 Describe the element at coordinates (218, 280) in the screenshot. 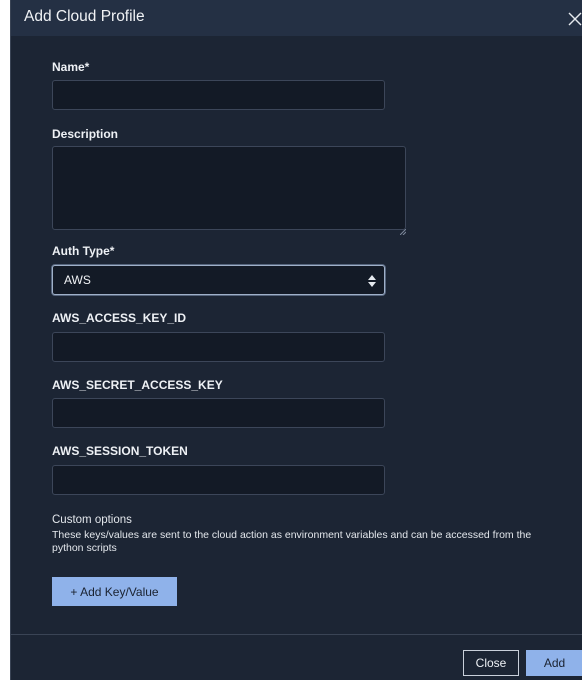

I see `auth-type-select: AWS` at that location.